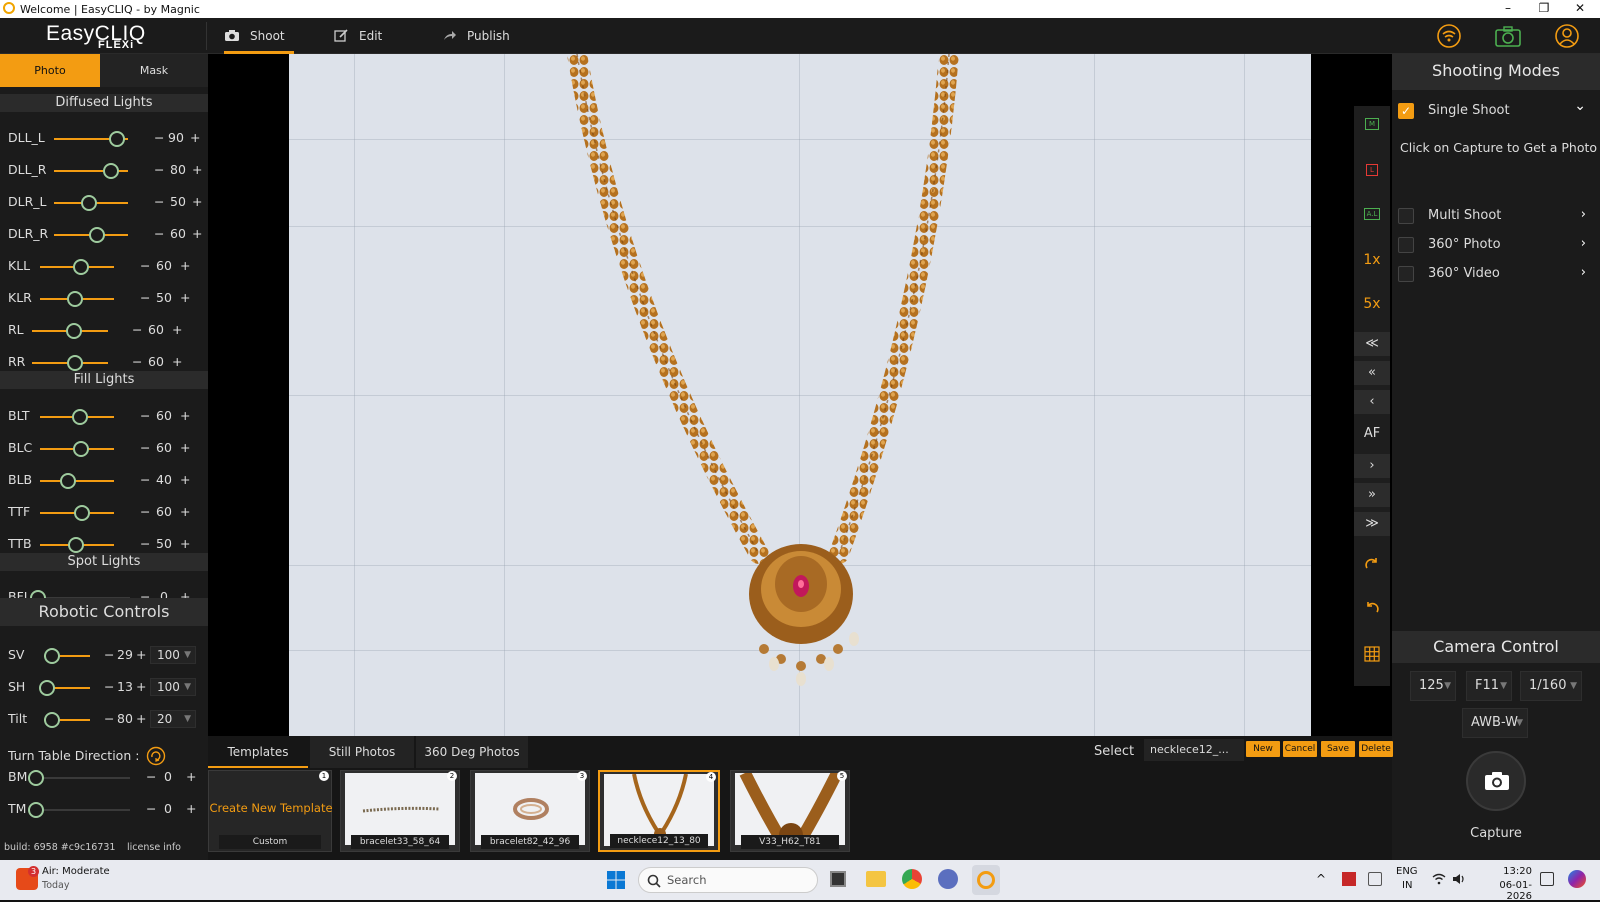  What do you see at coordinates (986, 880) in the screenshot?
I see `easycliq-taskbar-icon` at bounding box center [986, 880].